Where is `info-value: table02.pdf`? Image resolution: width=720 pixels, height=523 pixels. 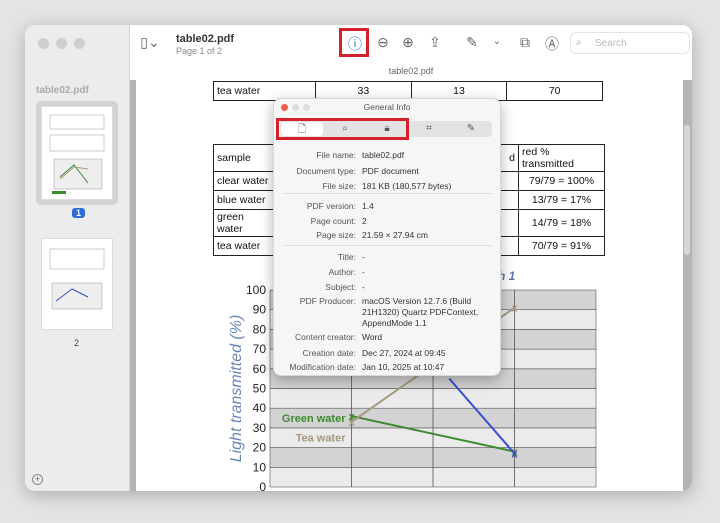 info-value: table02.pdf is located at coordinates (383, 155).